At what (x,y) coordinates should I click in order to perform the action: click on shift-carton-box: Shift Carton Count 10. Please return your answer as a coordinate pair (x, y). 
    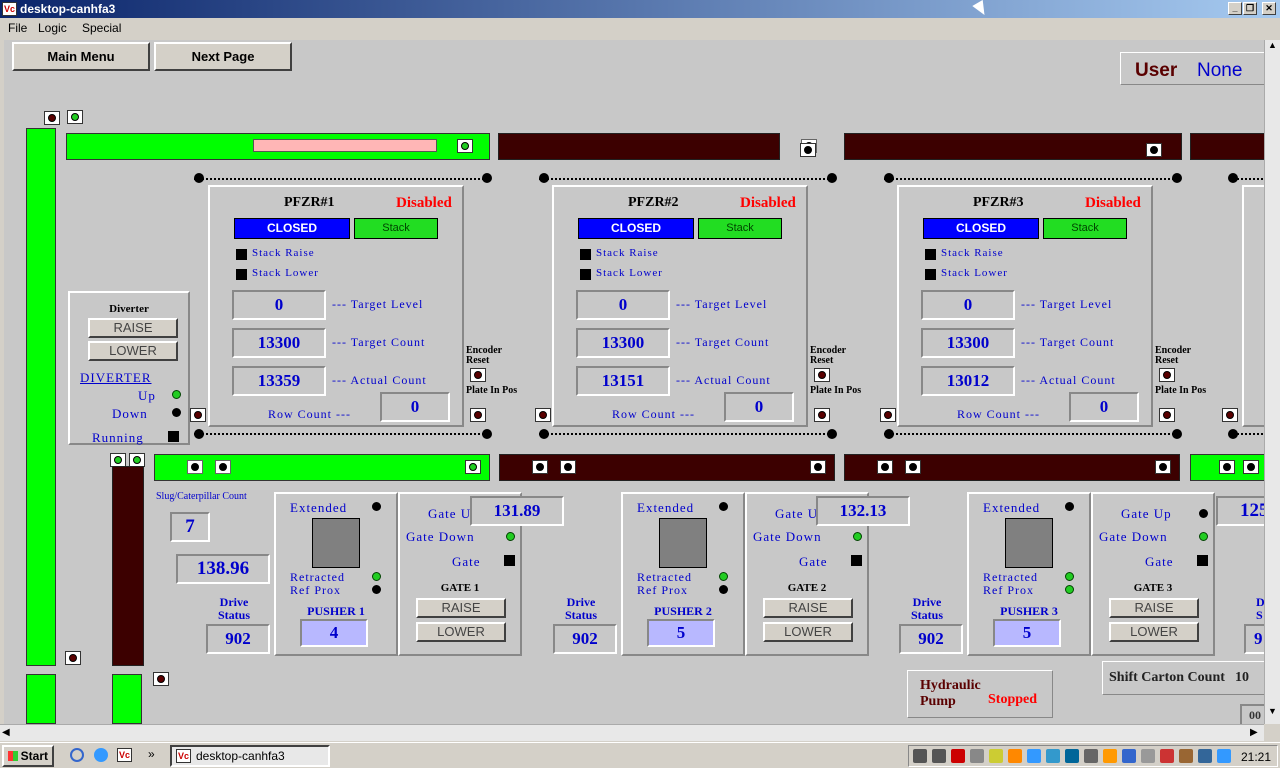
    Looking at the image, I should click on (1183, 678).